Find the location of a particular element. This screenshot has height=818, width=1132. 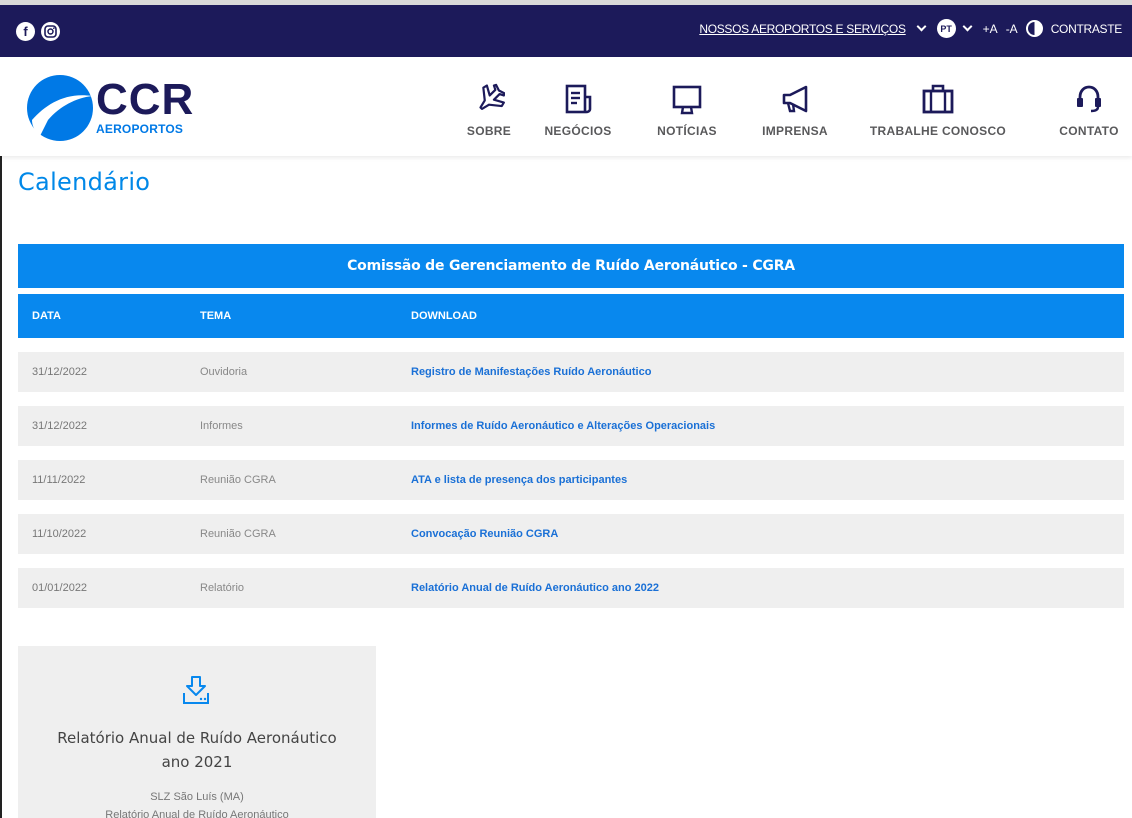

contrast-button: CONTRASTE is located at coordinates (1087, 29).